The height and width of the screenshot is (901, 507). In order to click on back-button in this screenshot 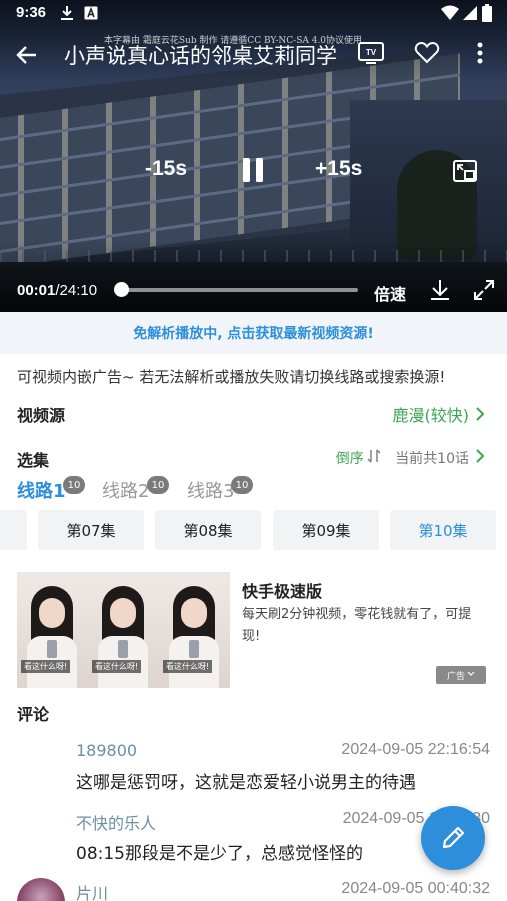, I will do `click(27, 55)`.